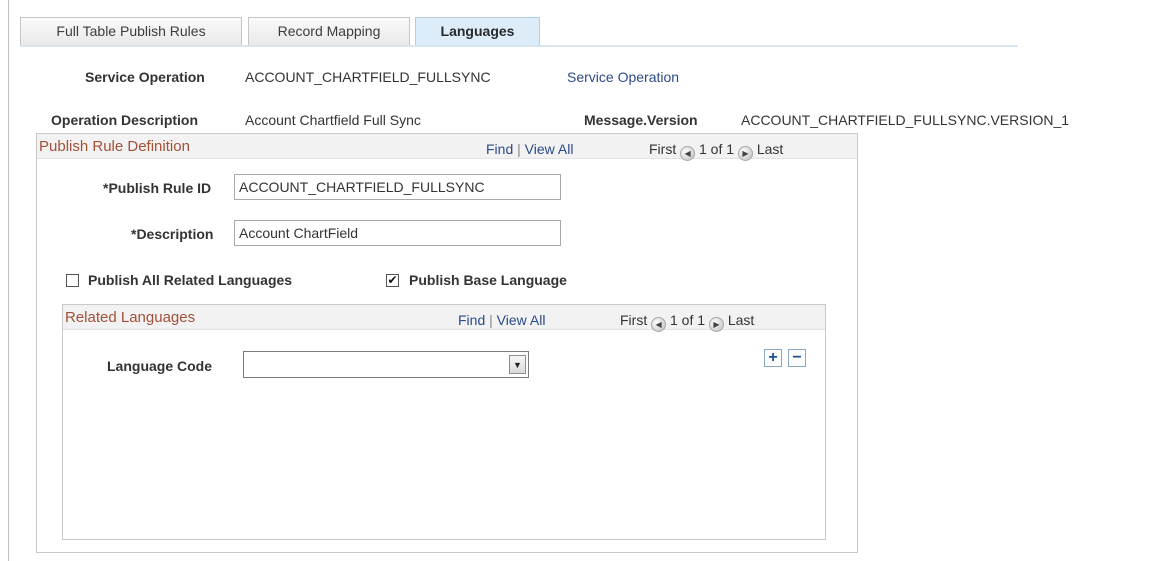  I want to click on related-languages-title: Related Languages, so click(130, 317).